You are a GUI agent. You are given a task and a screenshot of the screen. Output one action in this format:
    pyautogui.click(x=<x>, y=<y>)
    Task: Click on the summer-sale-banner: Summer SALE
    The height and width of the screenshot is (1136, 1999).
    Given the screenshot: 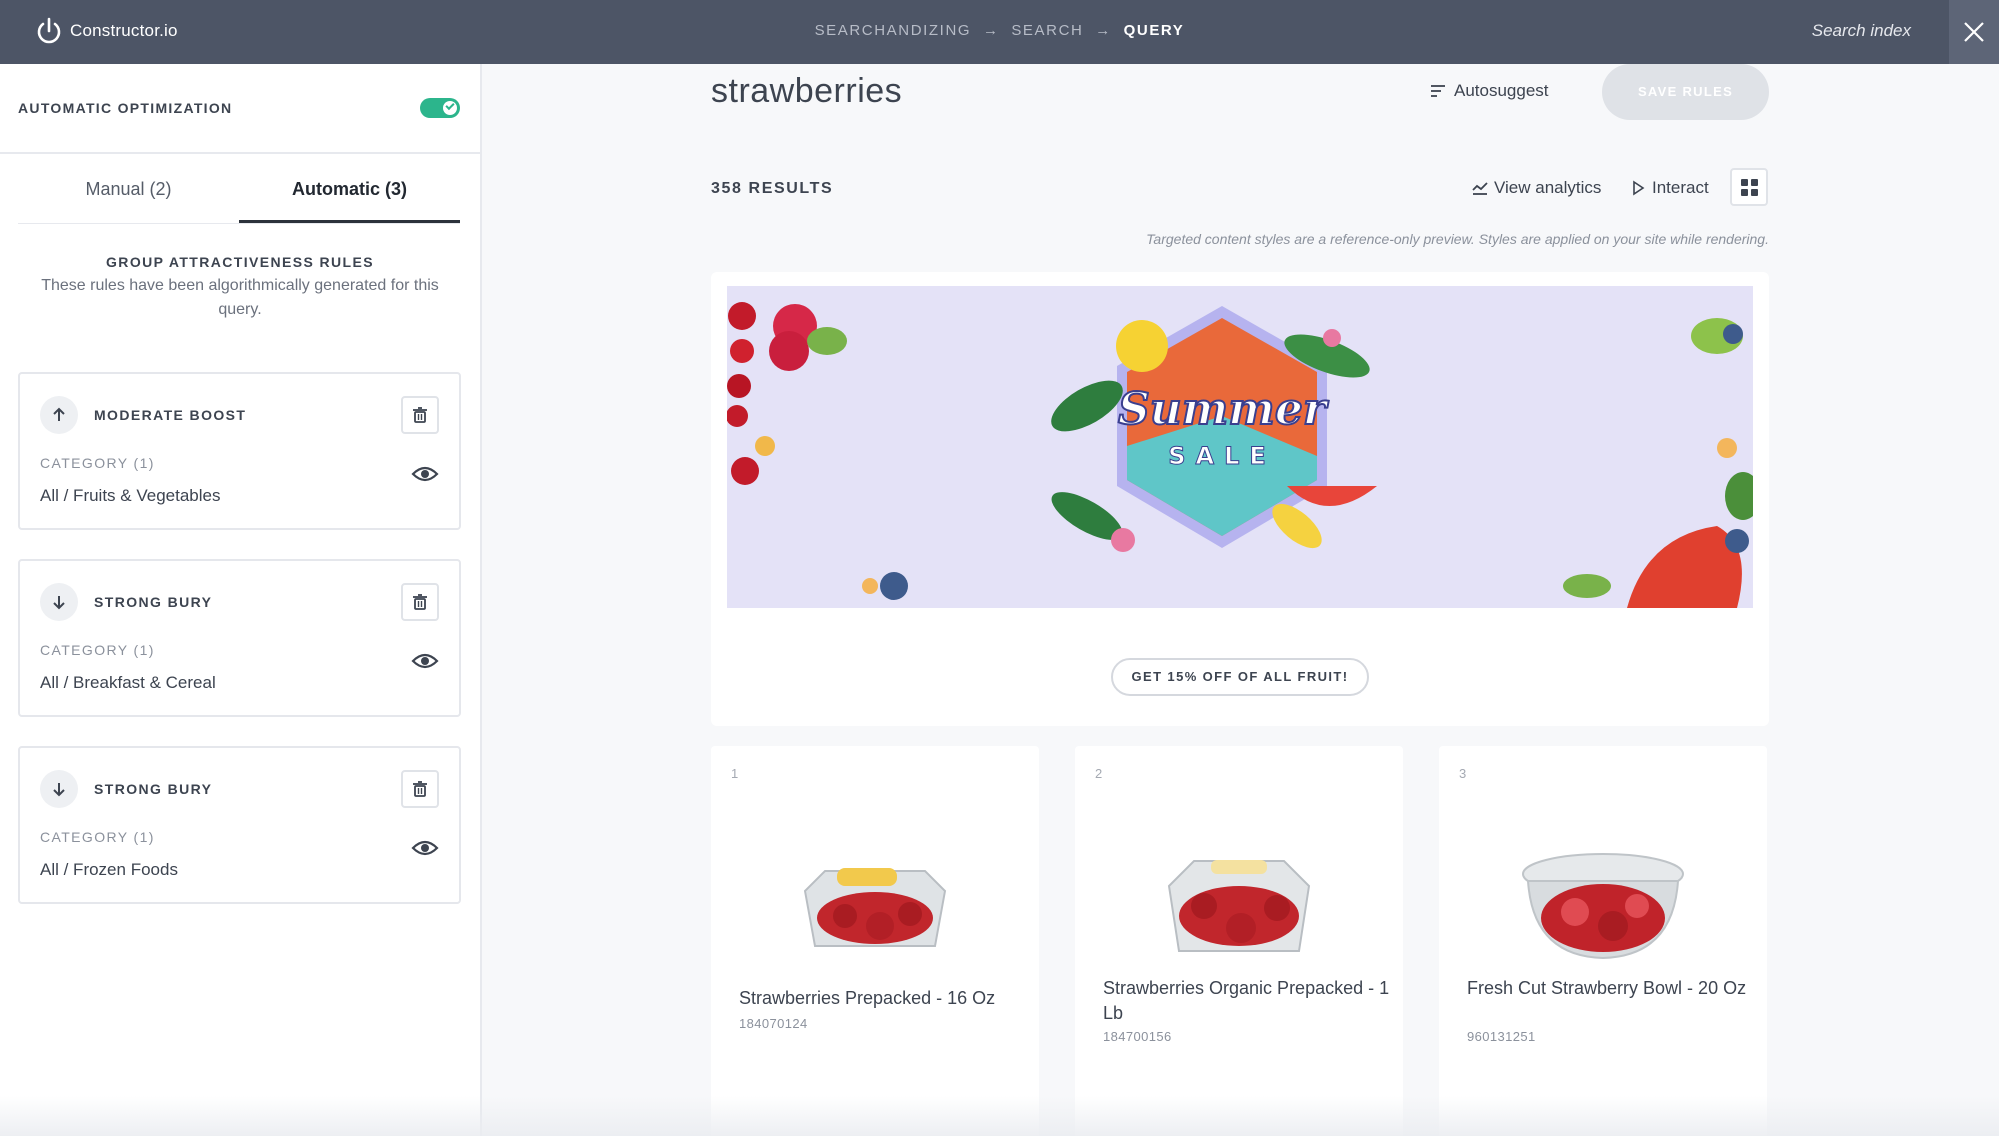 What is the action you would take?
    pyautogui.click(x=1240, y=447)
    